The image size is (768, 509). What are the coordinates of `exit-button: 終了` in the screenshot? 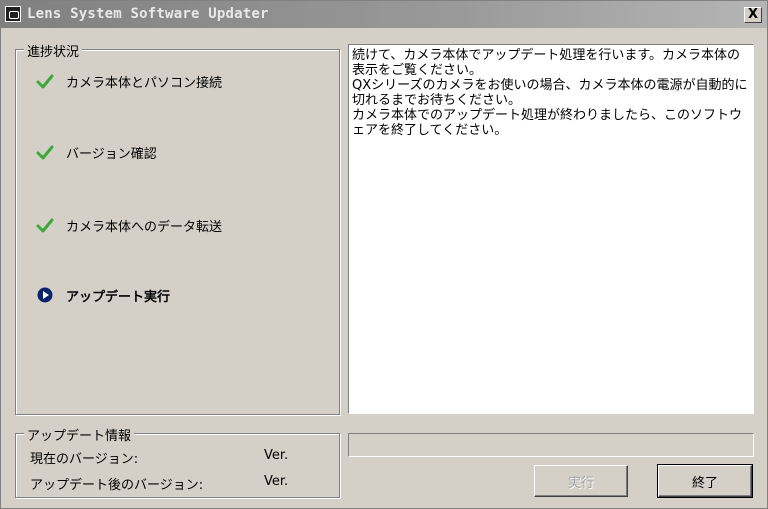 It's located at (705, 481).